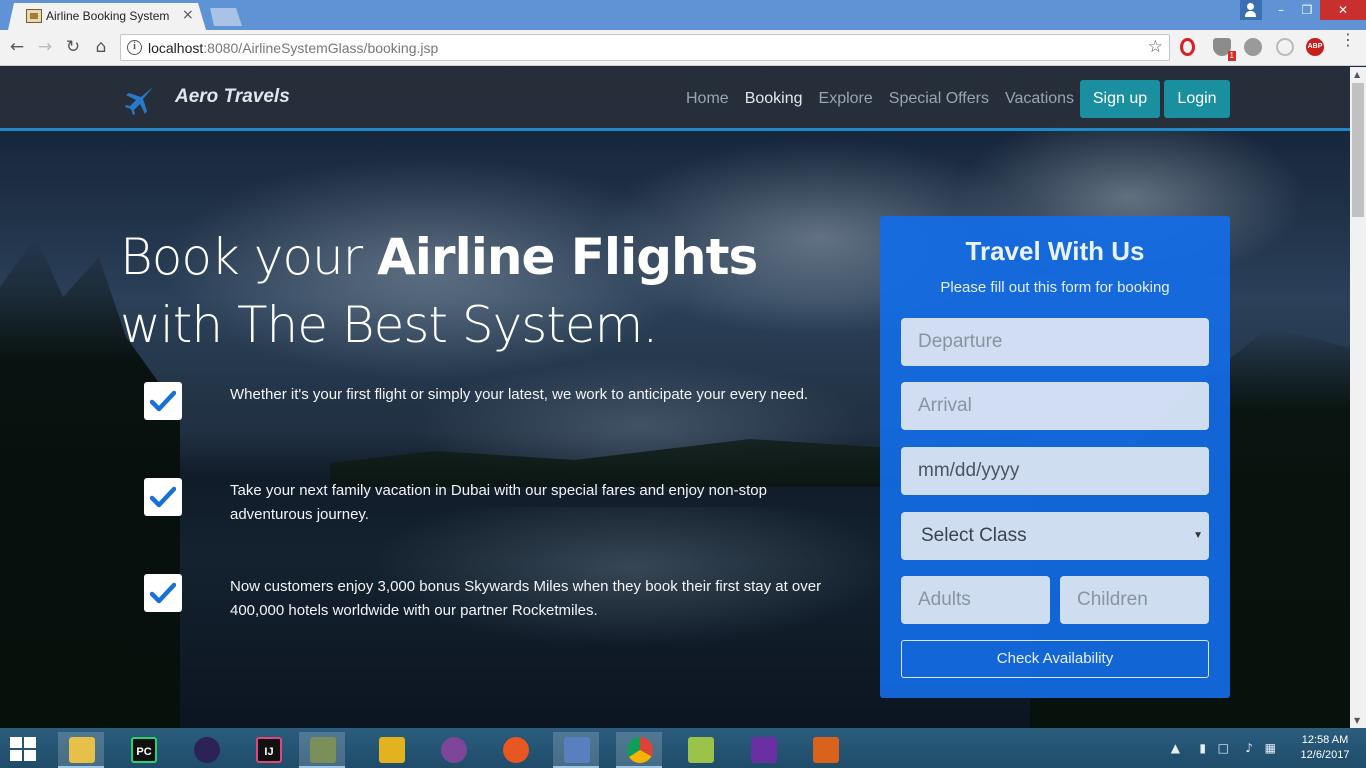 The image size is (1366, 768). Describe the element at coordinates (249, 257) in the screenshot. I see `hero-title-part1: Book your` at that location.